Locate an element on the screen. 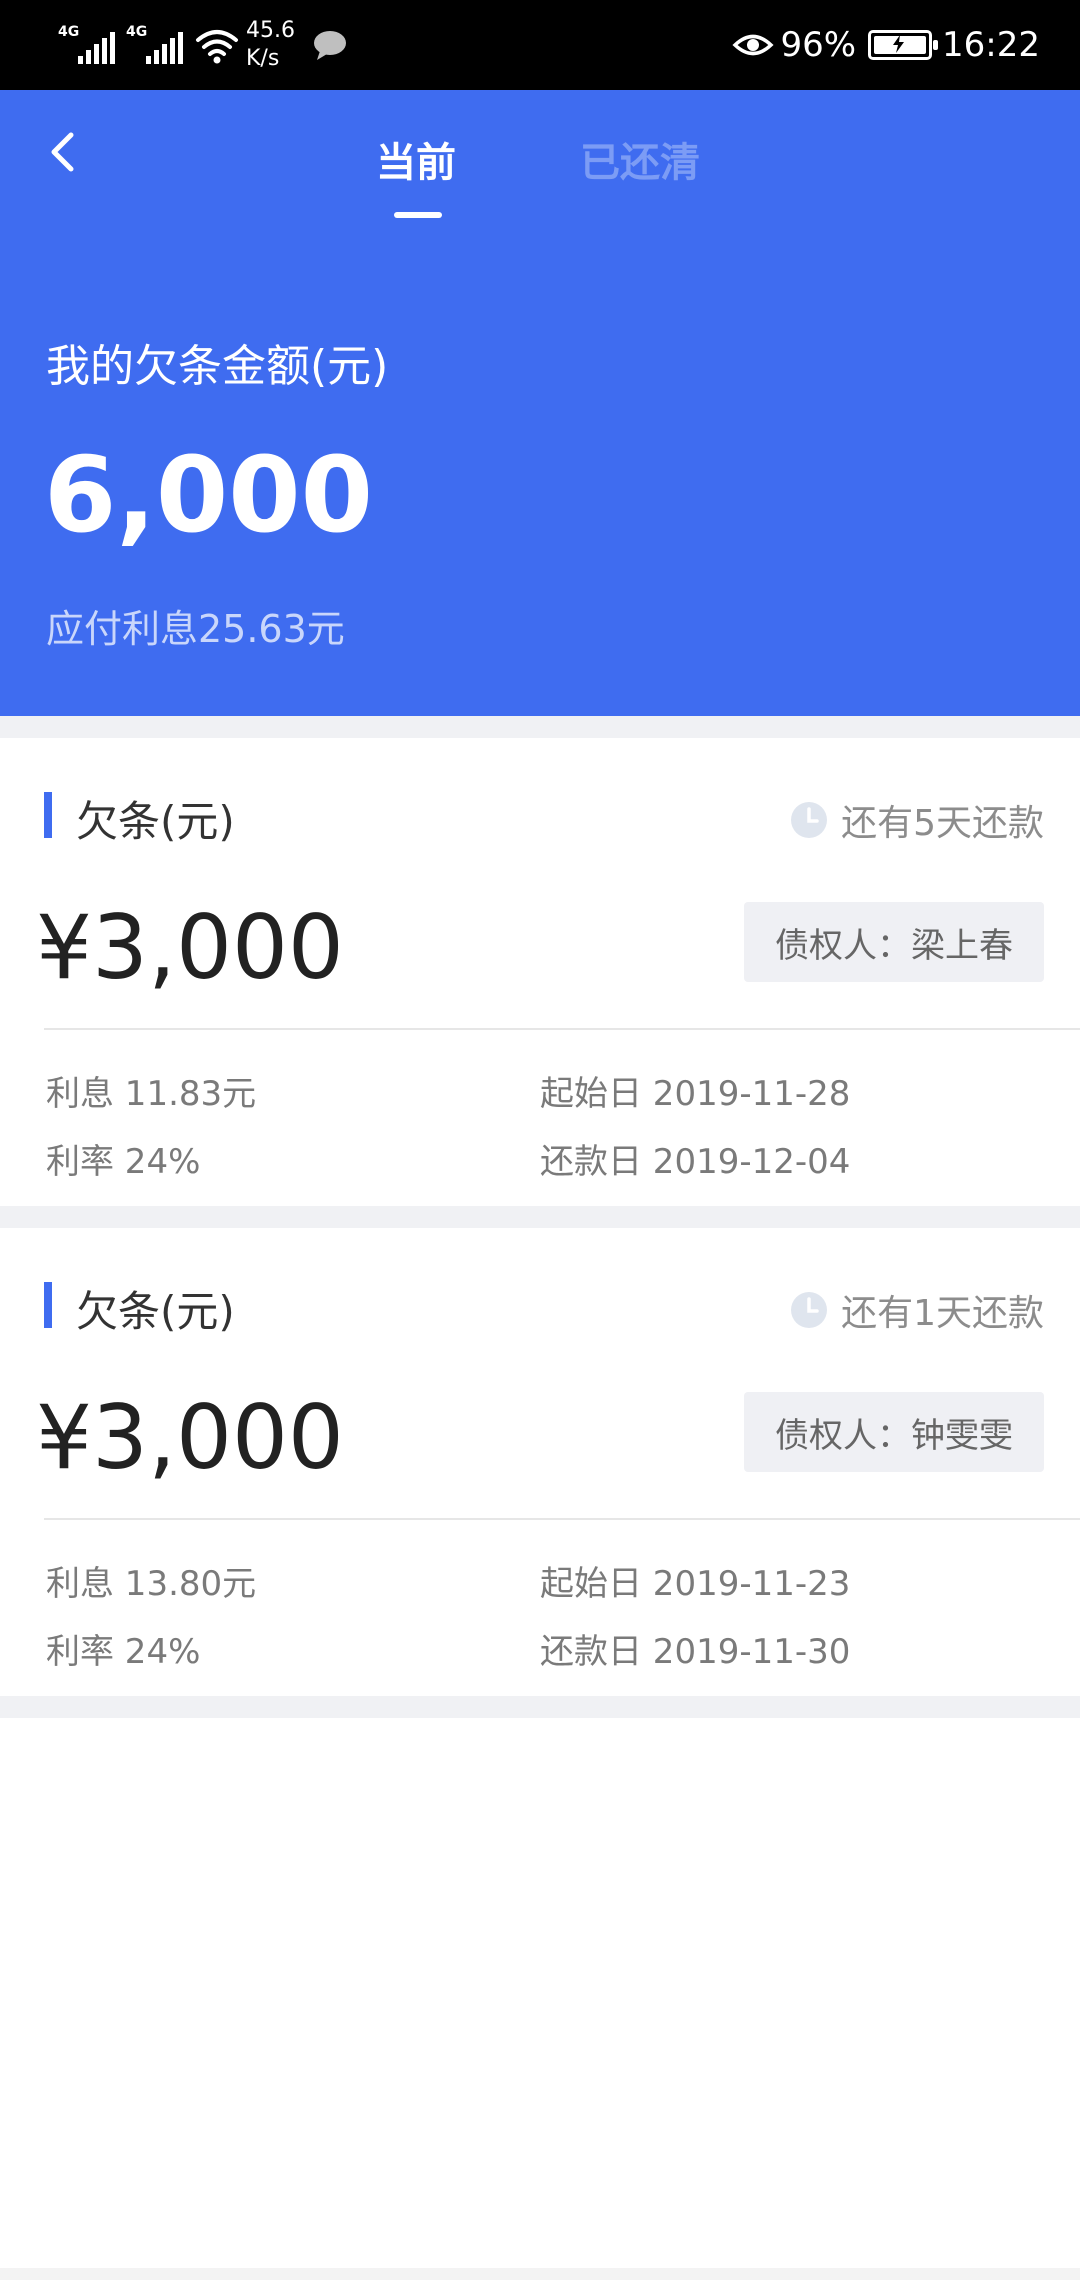  total-debt-label: 我的欠条金额(元) is located at coordinates (217, 366).